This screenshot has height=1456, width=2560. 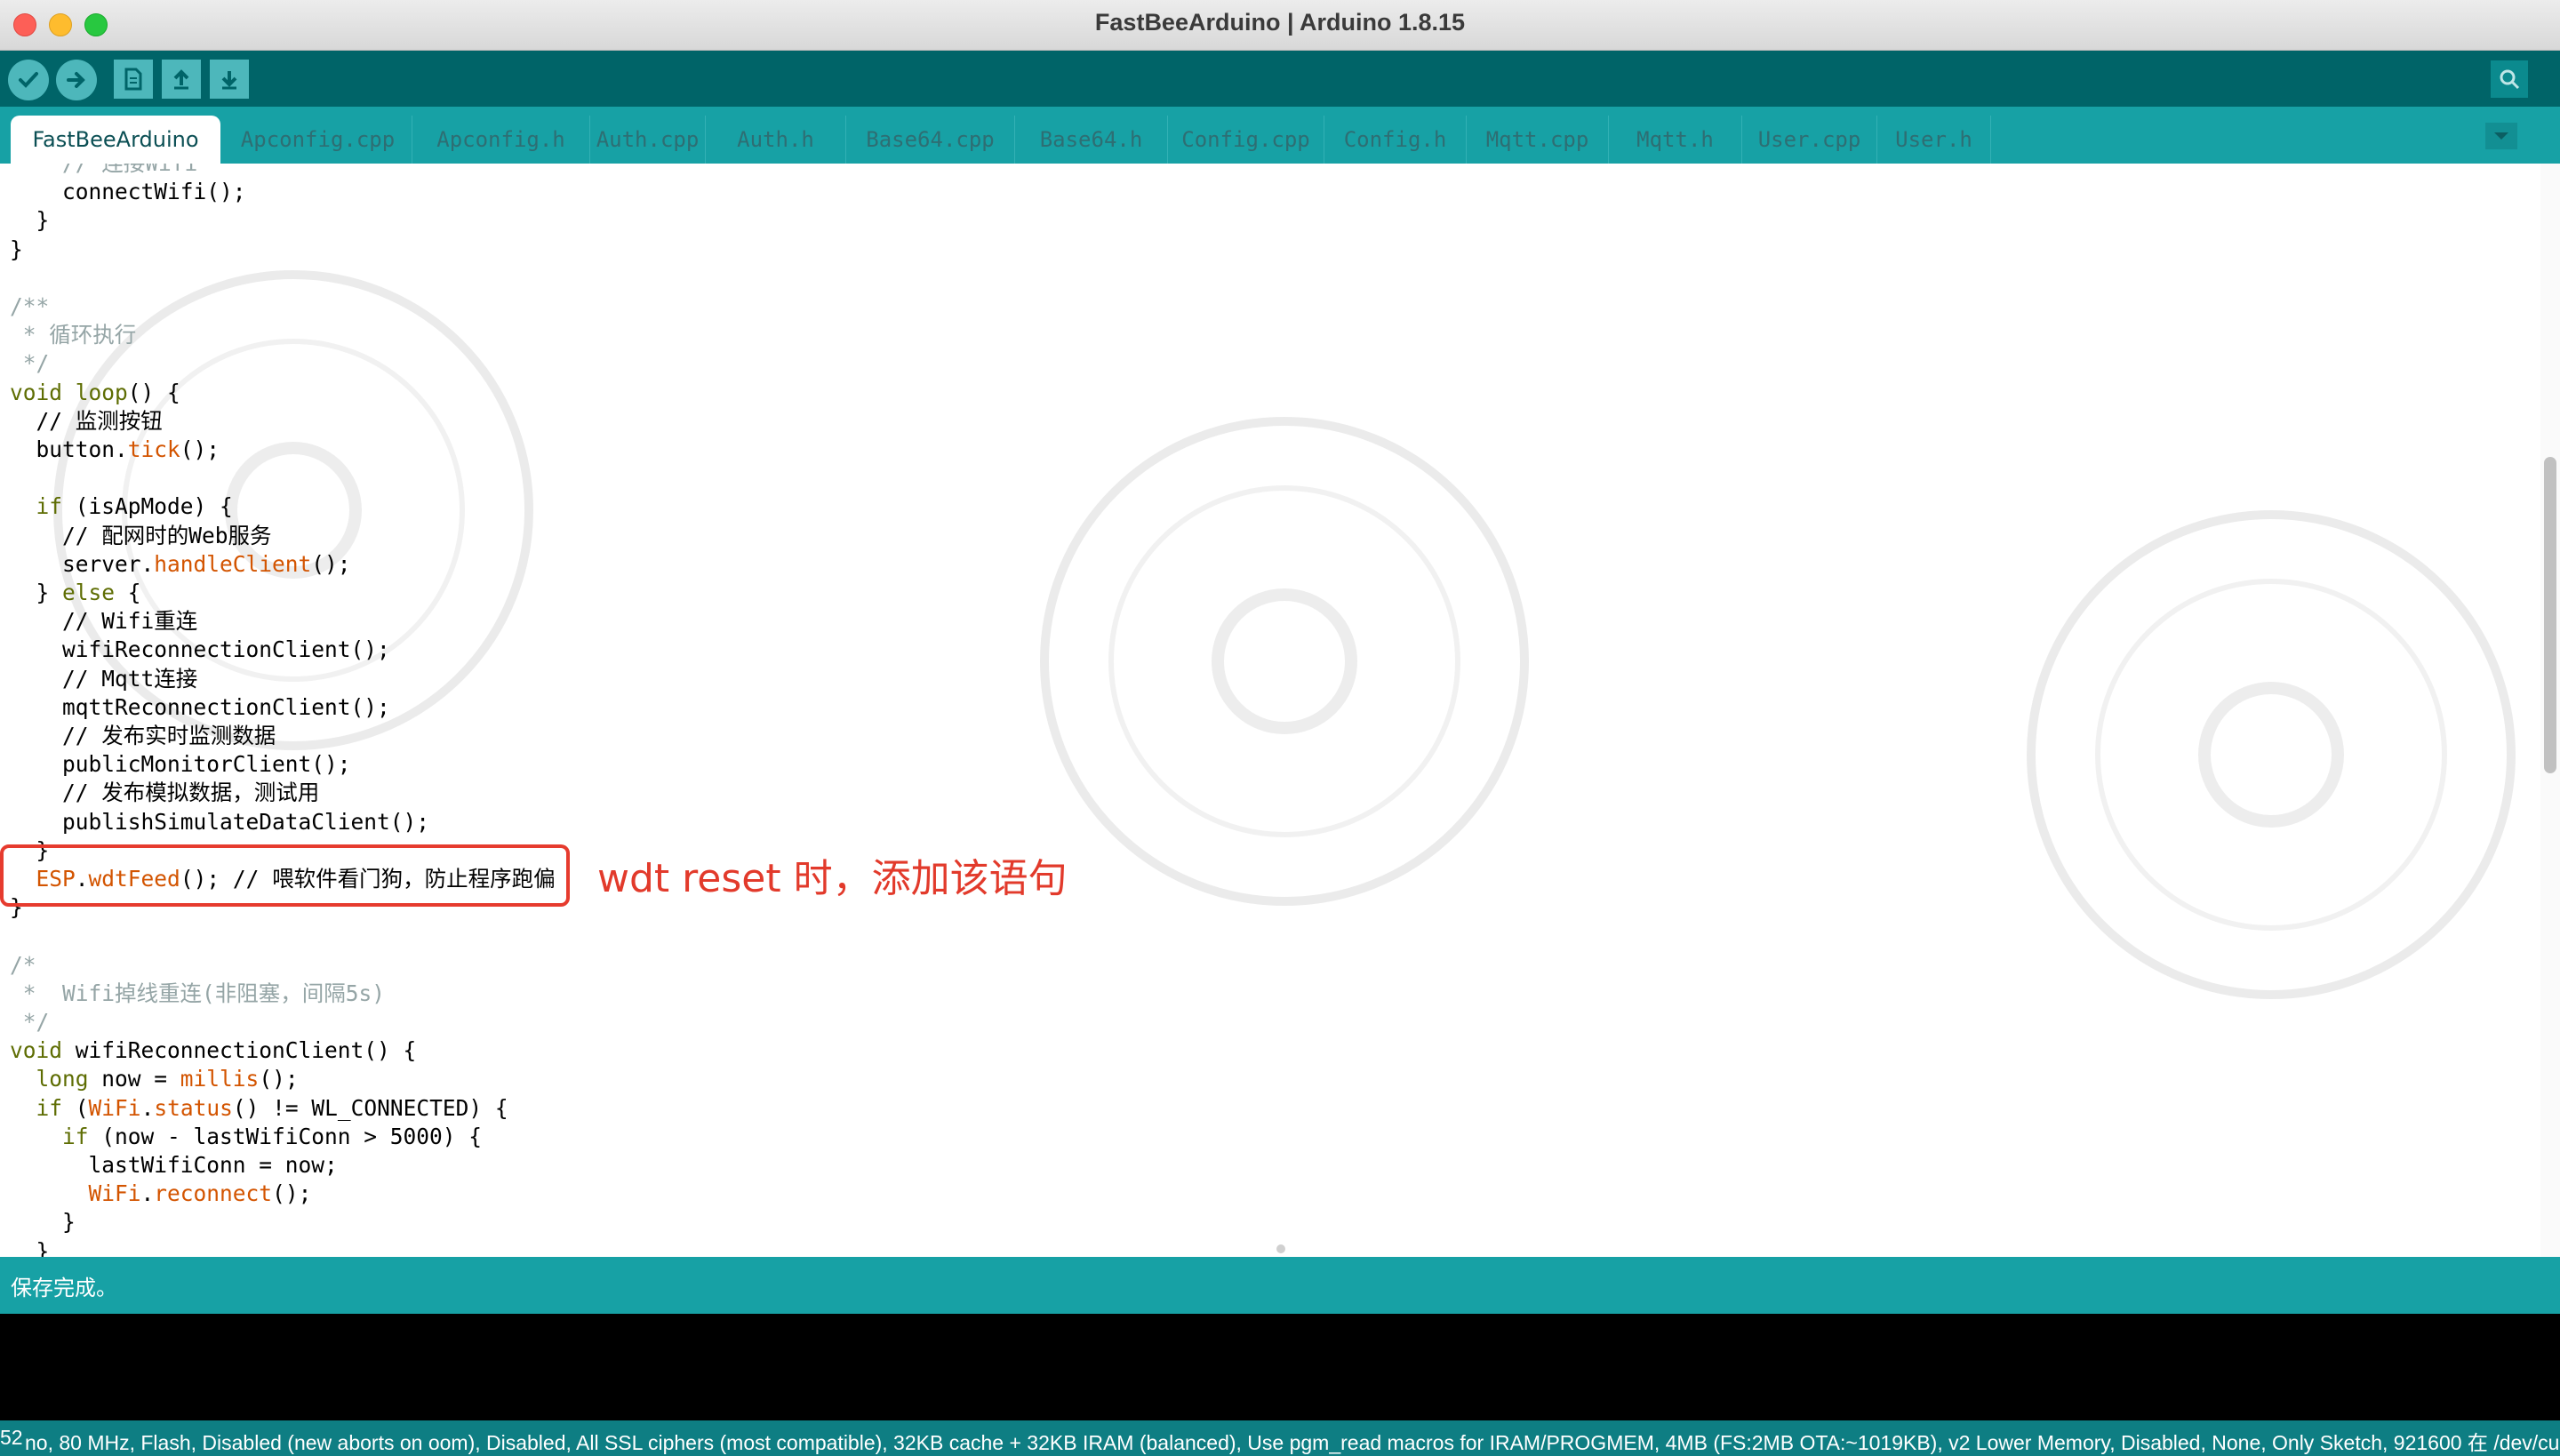 I want to click on highlight-box, so click(x=285, y=875).